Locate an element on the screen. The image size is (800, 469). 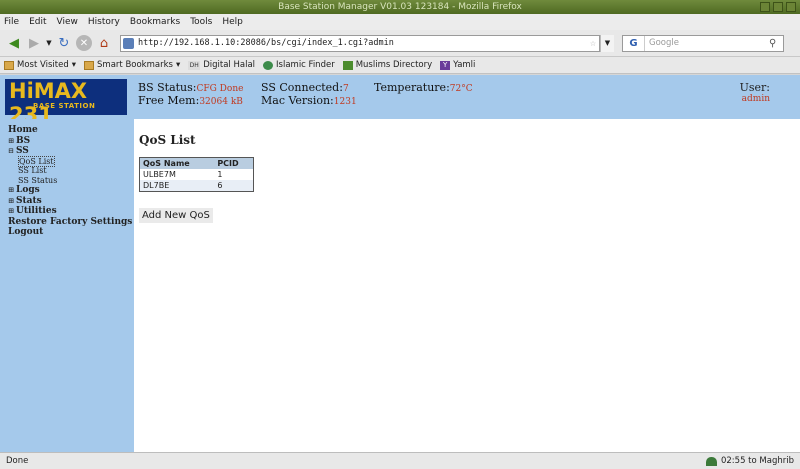
menu-history: History is located at coordinates (104, 22).